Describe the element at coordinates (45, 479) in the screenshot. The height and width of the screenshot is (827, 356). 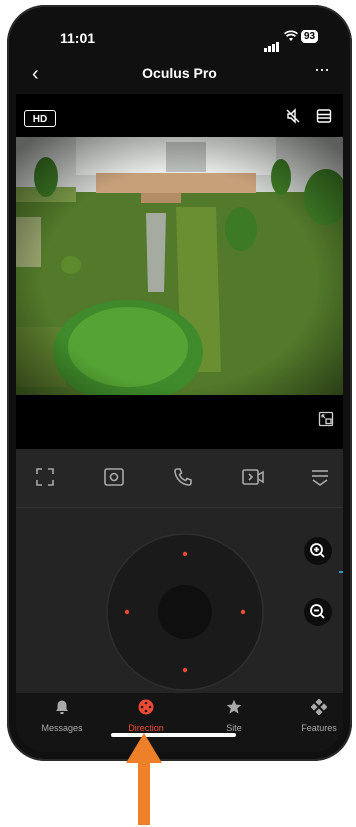
I see `fullscreen-icon` at that location.